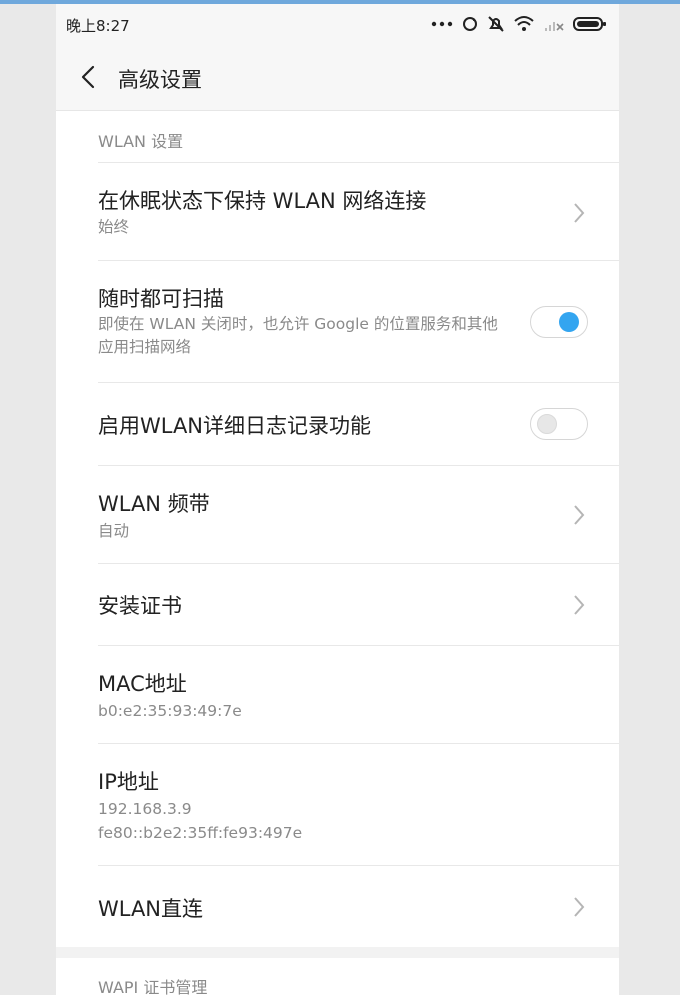 The width and height of the screenshot is (680, 995). What do you see at coordinates (161, 299) in the screenshot?
I see `row-title: 随时都可扫描` at bounding box center [161, 299].